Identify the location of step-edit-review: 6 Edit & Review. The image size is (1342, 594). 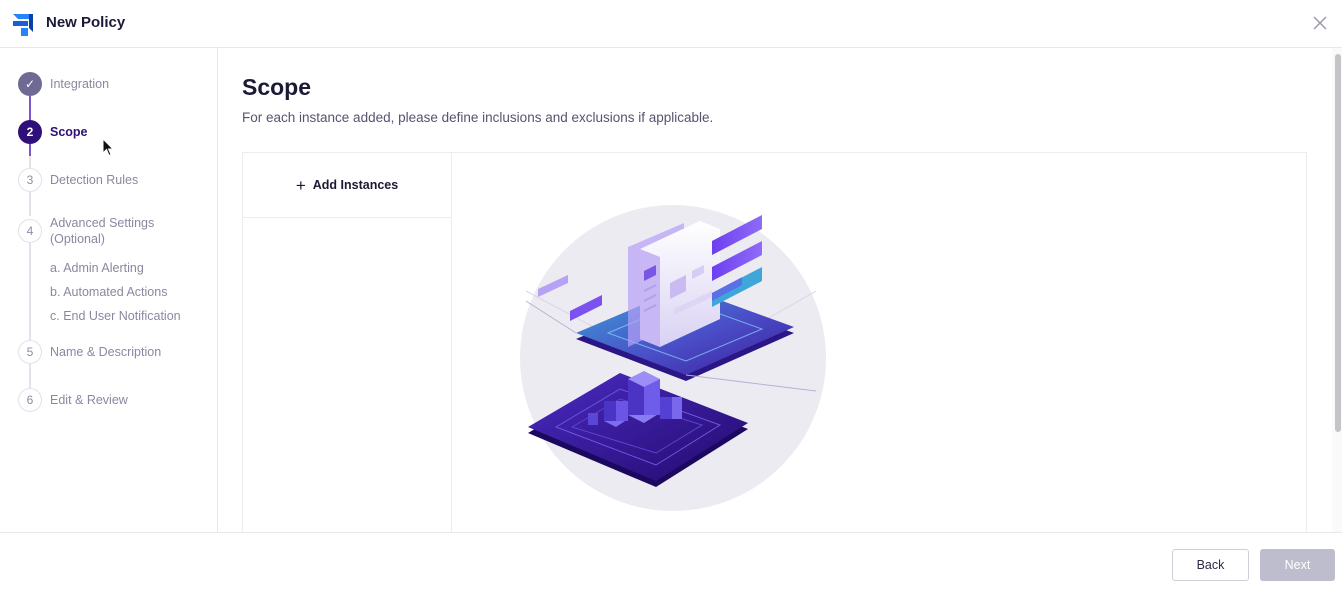
(73, 400).